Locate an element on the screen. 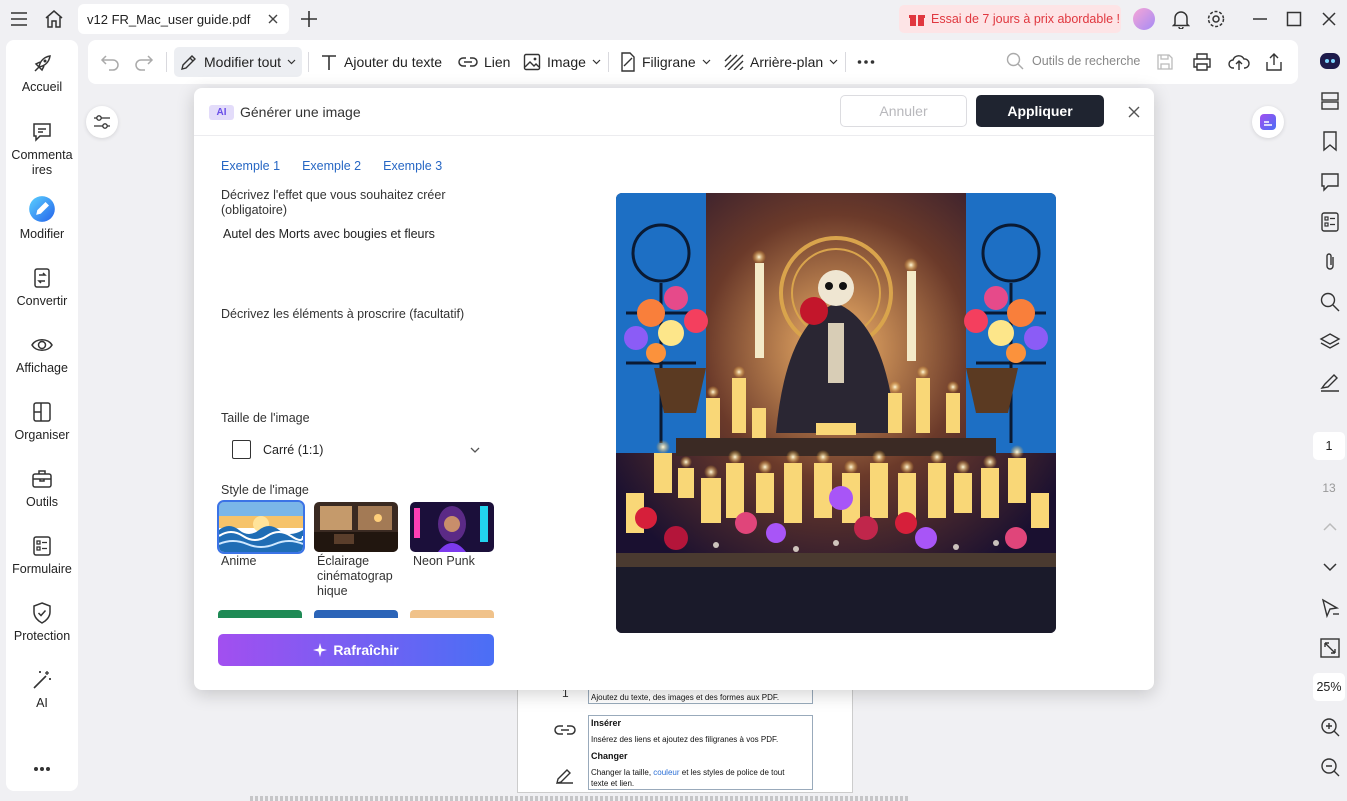 The image size is (1347, 801). style-thumb-cinematic is located at coordinates (356, 527).